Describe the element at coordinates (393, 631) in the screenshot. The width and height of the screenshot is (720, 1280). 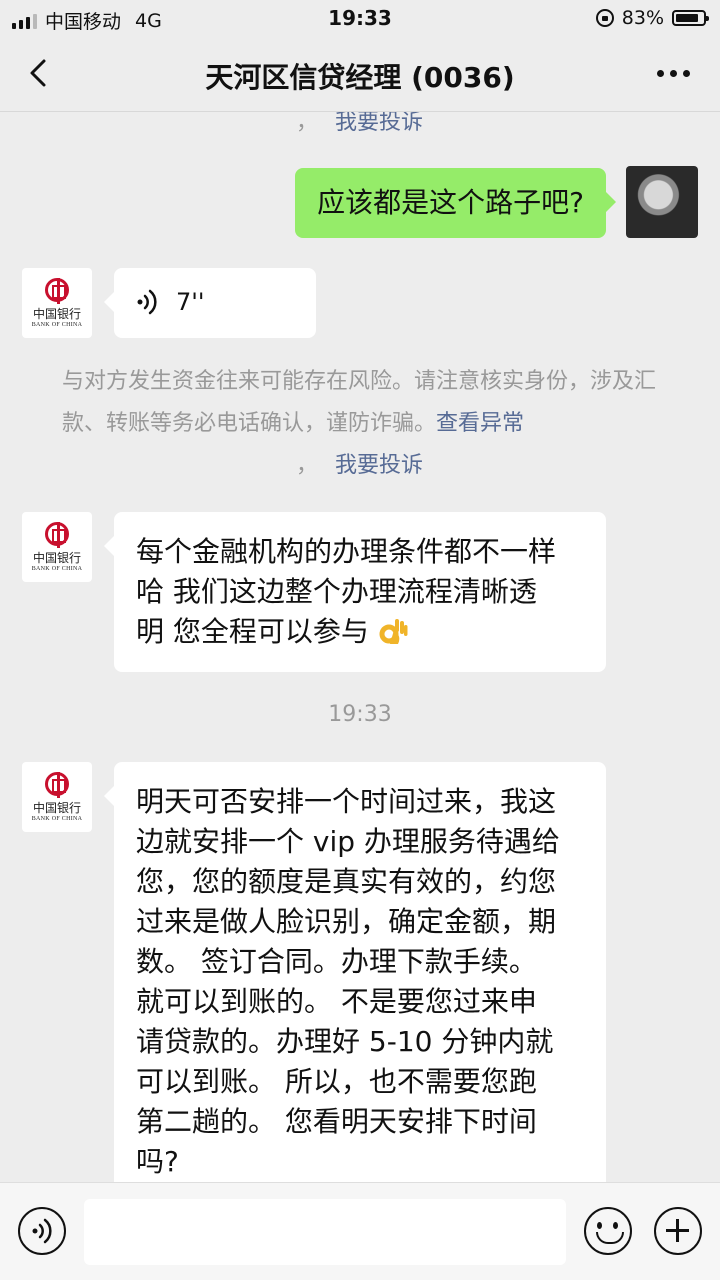
I see `ok-hand-emoji-icon` at that location.